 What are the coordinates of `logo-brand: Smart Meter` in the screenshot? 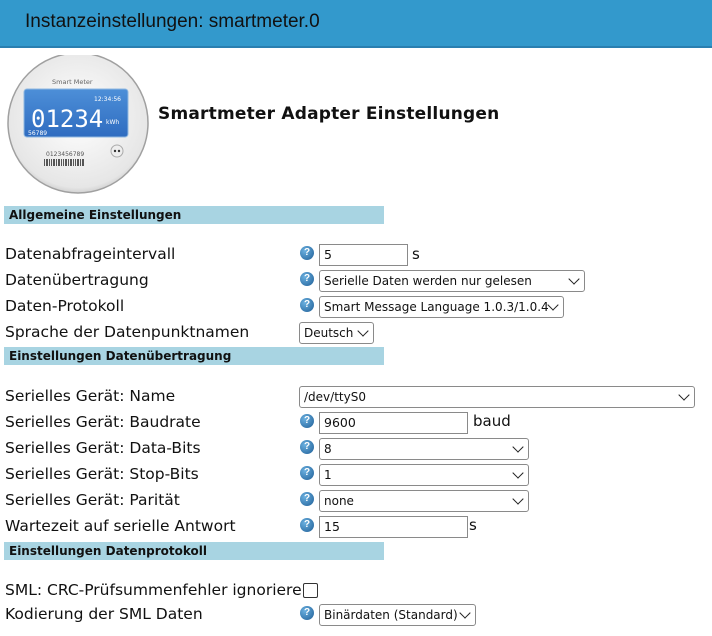 It's located at (72, 82).